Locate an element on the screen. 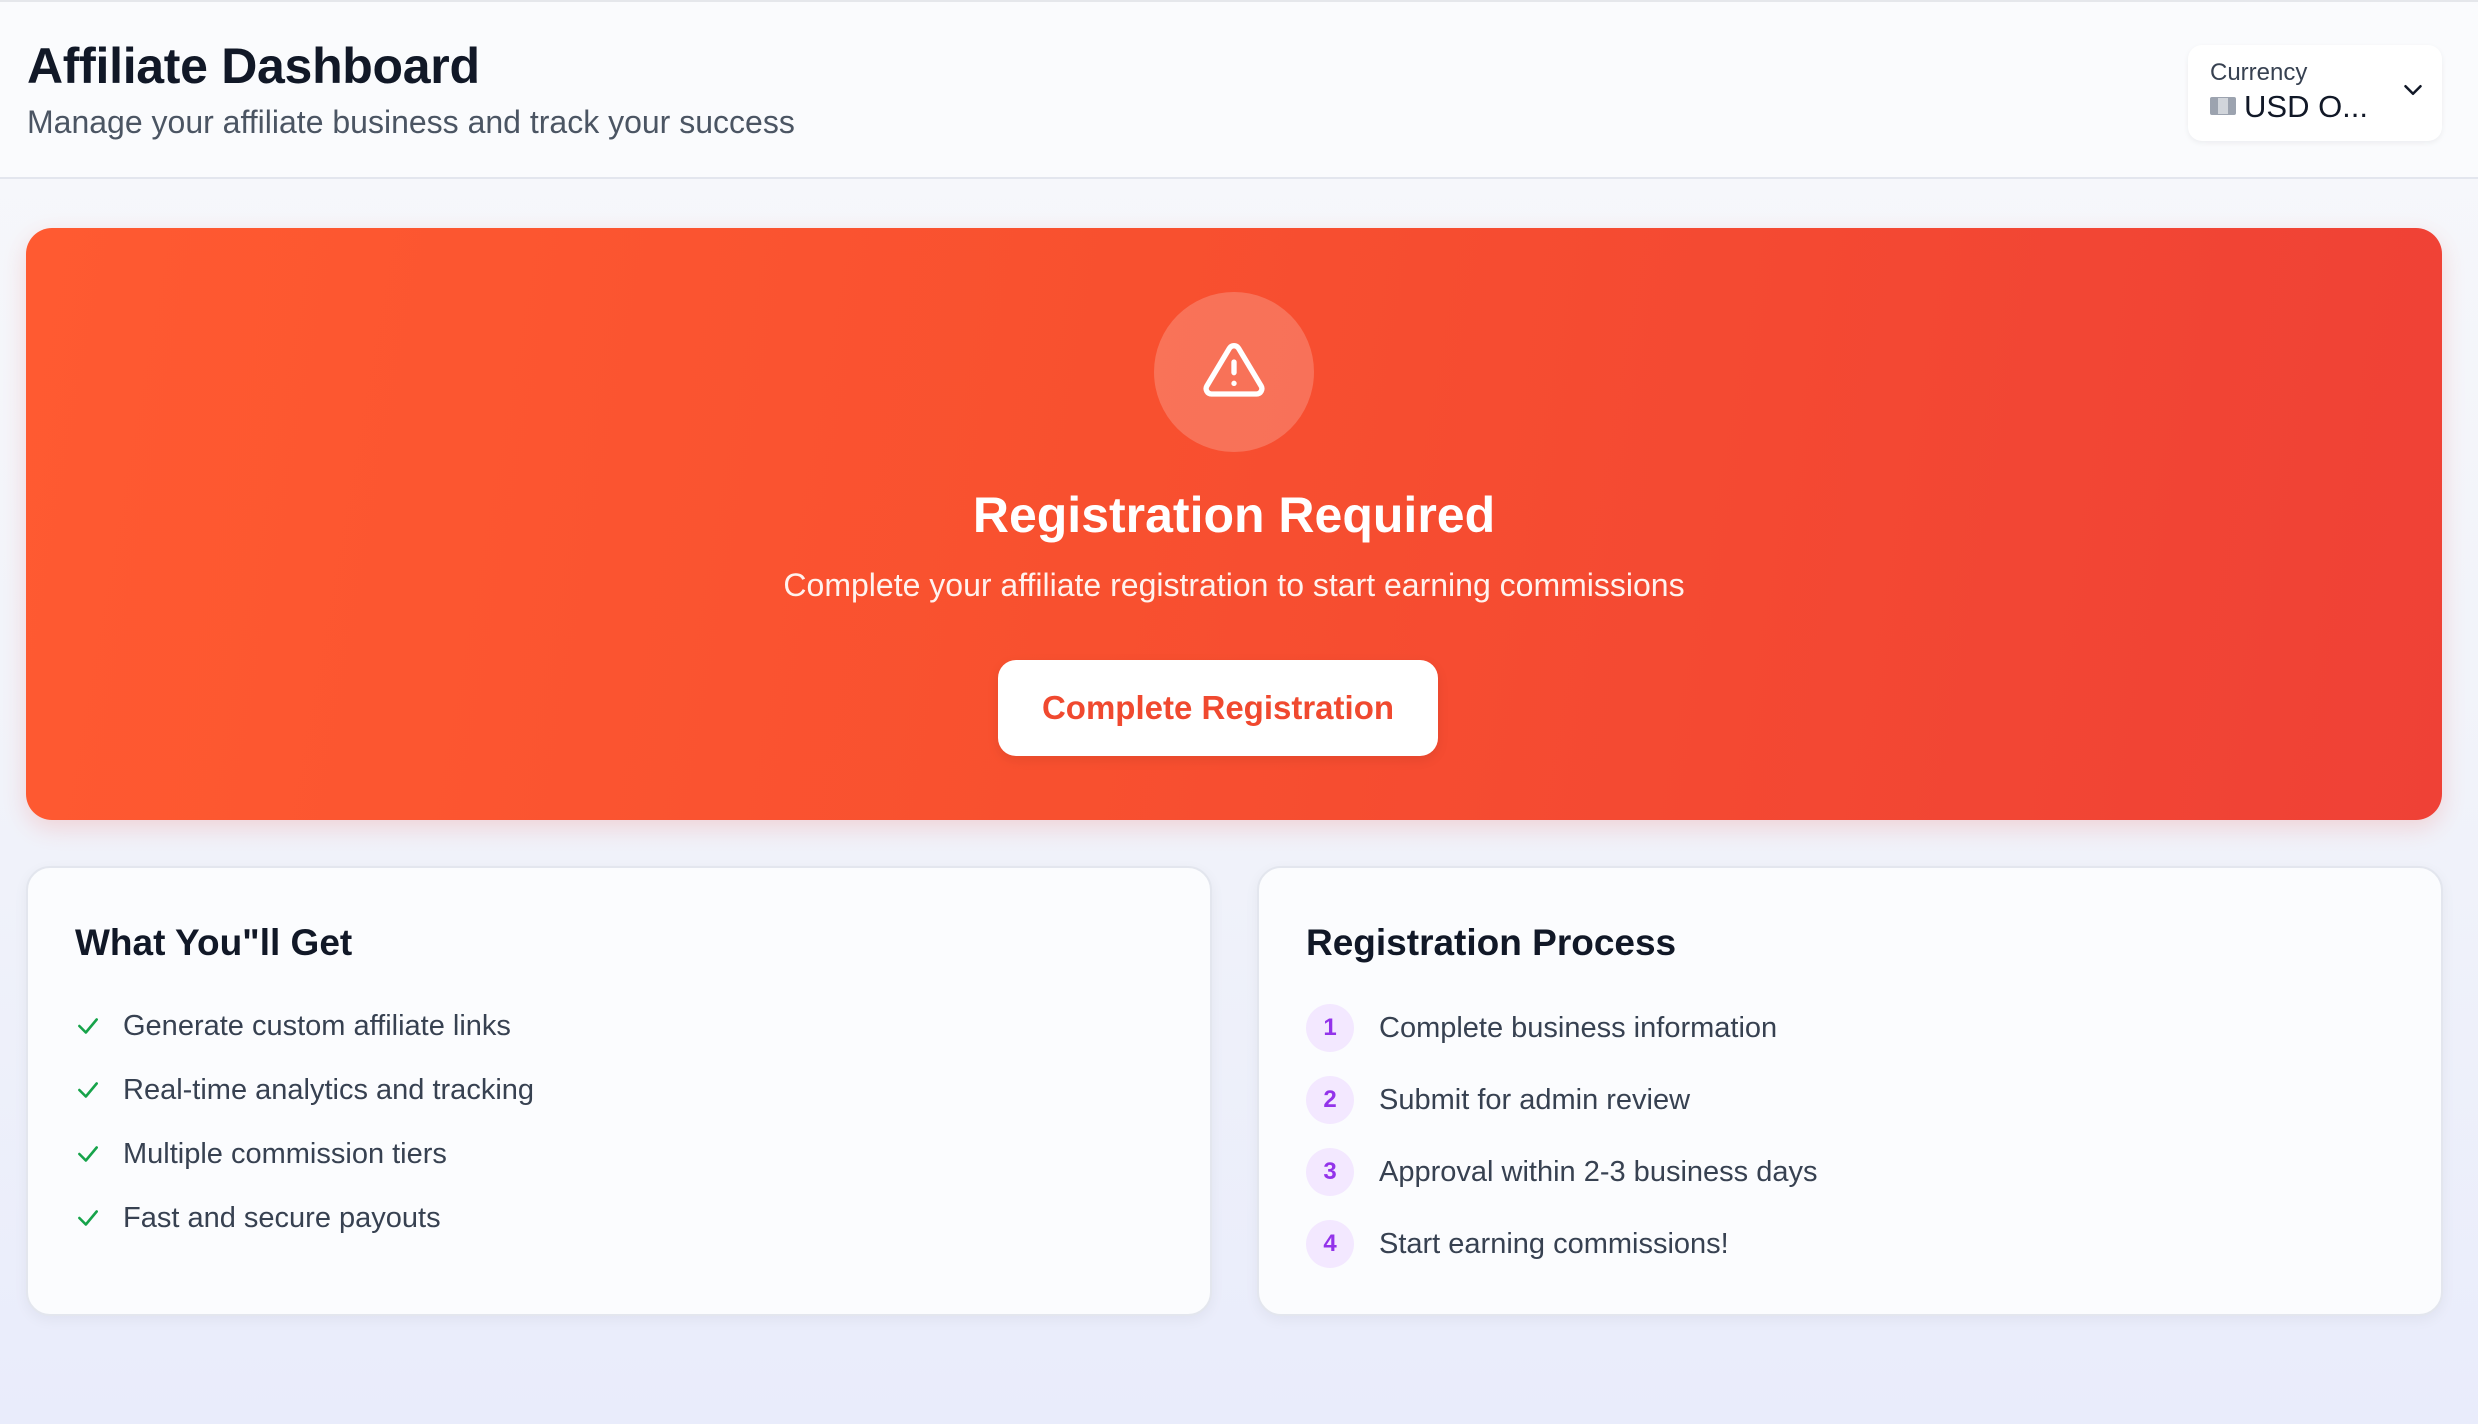  page-title: Affiliate Dashboard is located at coordinates (253, 66).